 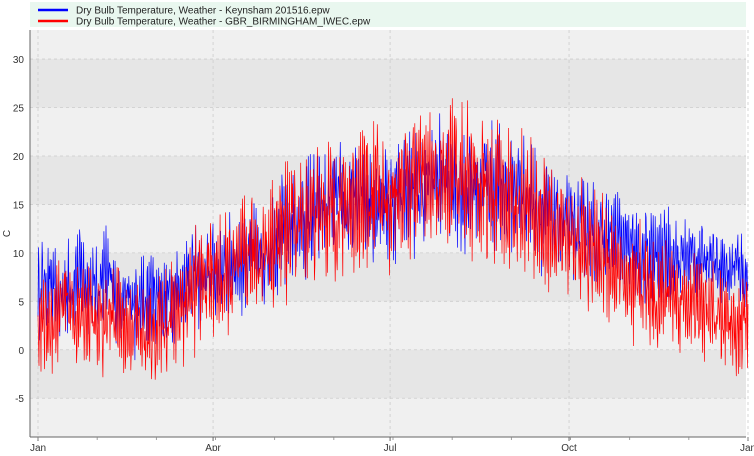 What do you see at coordinates (19, 205) in the screenshot?
I see `y-tick-label: 15` at bounding box center [19, 205].